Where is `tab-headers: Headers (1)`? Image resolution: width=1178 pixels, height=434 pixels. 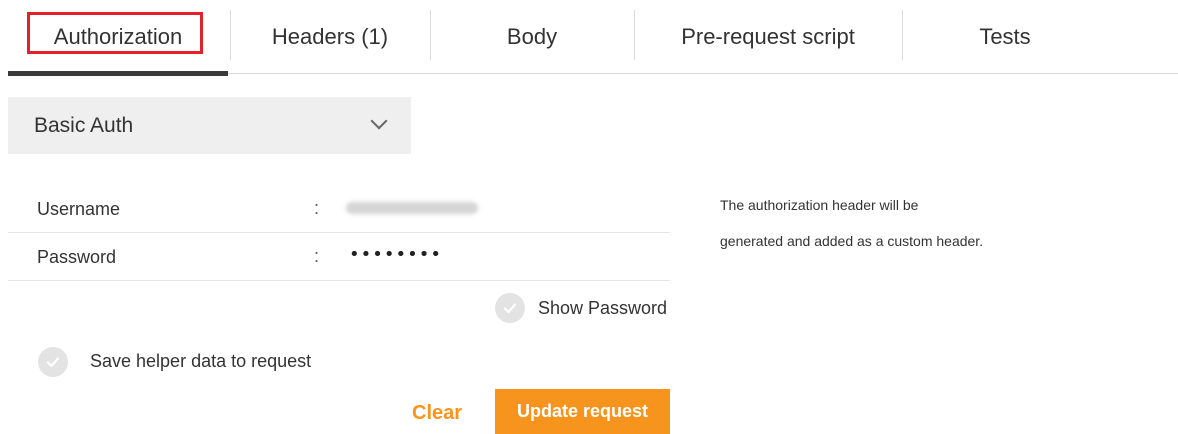 tab-headers: Headers (1) is located at coordinates (330, 36).